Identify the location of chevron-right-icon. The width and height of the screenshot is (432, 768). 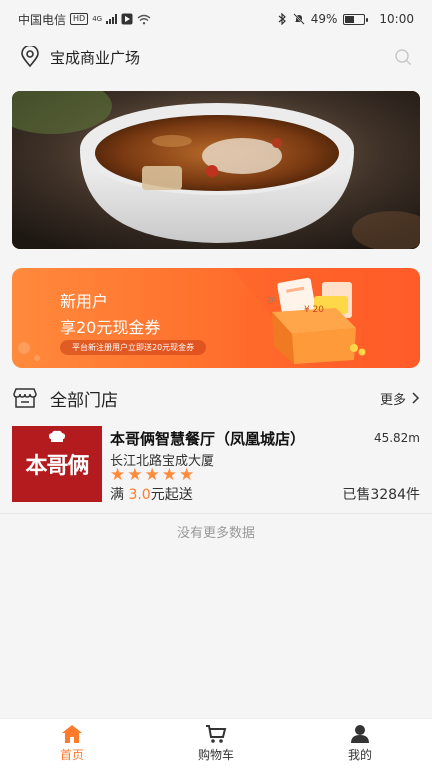
(416, 398).